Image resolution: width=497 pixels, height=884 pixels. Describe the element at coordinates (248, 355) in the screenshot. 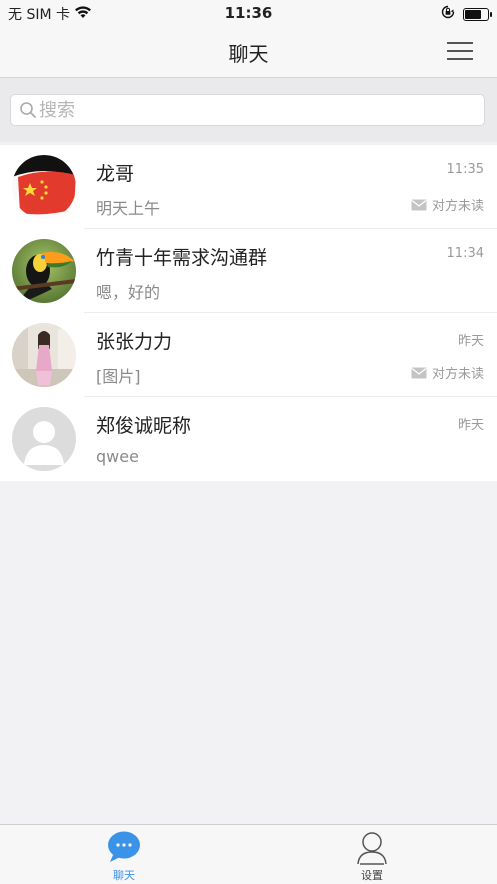

I see `chat-item-zhangzhang: 张张力力 [图片] 昨天 对方未读` at that location.